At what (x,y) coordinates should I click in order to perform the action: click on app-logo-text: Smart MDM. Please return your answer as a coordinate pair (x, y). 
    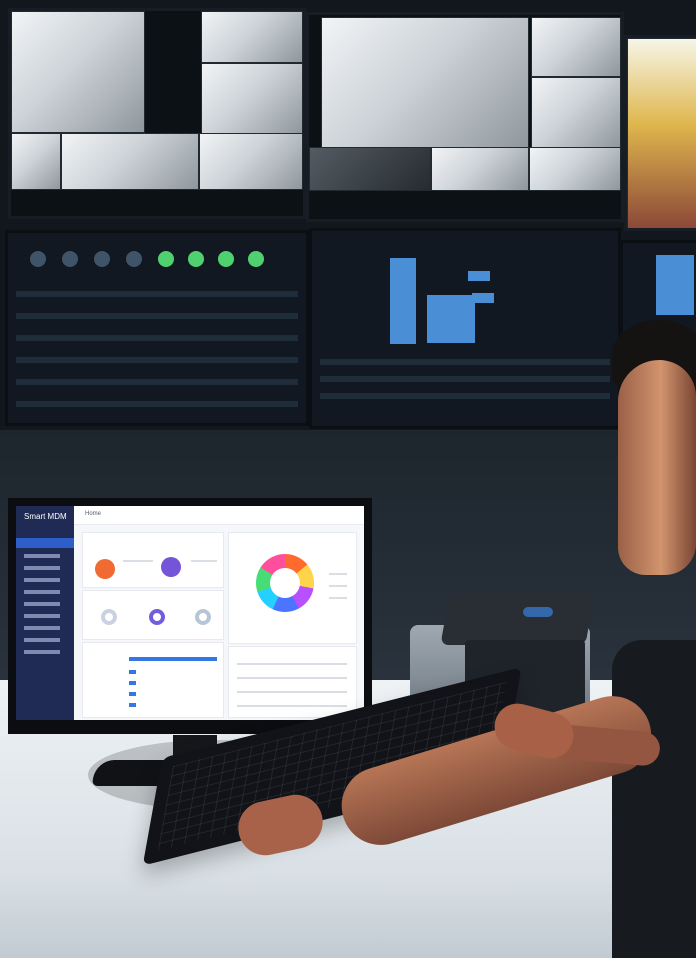
    Looking at the image, I should click on (45, 516).